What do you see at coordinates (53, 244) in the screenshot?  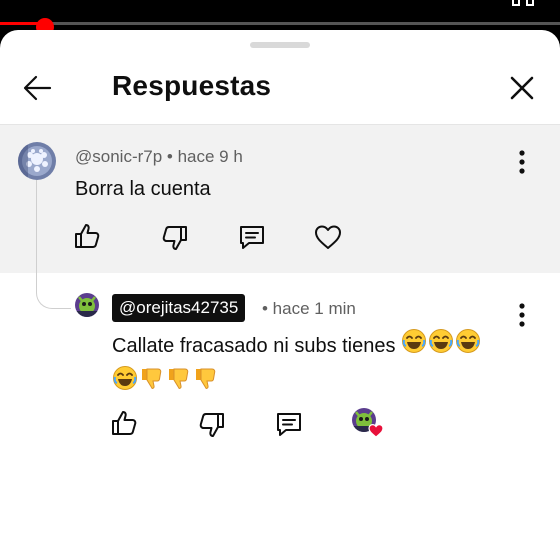 I see `thread-connector-line` at bounding box center [53, 244].